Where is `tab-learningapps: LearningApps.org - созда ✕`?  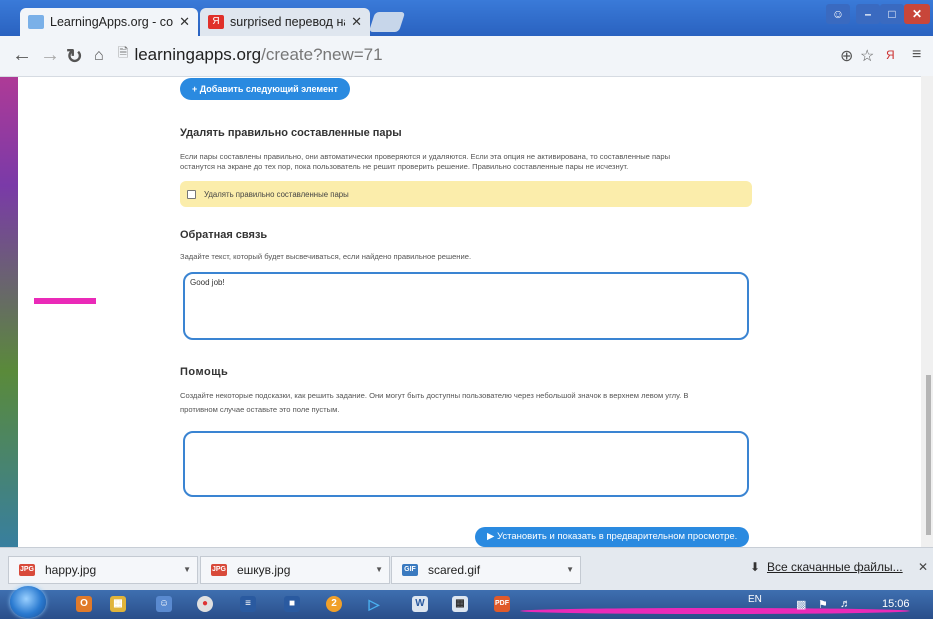 tab-learningapps: LearningApps.org - созда ✕ is located at coordinates (109, 22).